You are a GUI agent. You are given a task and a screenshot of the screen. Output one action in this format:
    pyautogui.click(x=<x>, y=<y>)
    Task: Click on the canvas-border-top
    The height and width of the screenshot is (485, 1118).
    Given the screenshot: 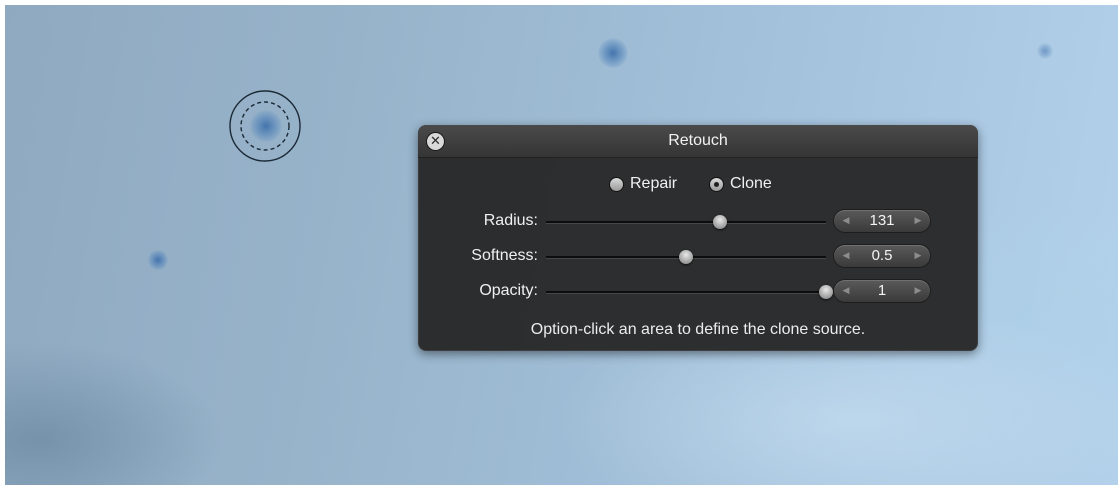 What is the action you would take?
    pyautogui.click(x=559, y=2)
    